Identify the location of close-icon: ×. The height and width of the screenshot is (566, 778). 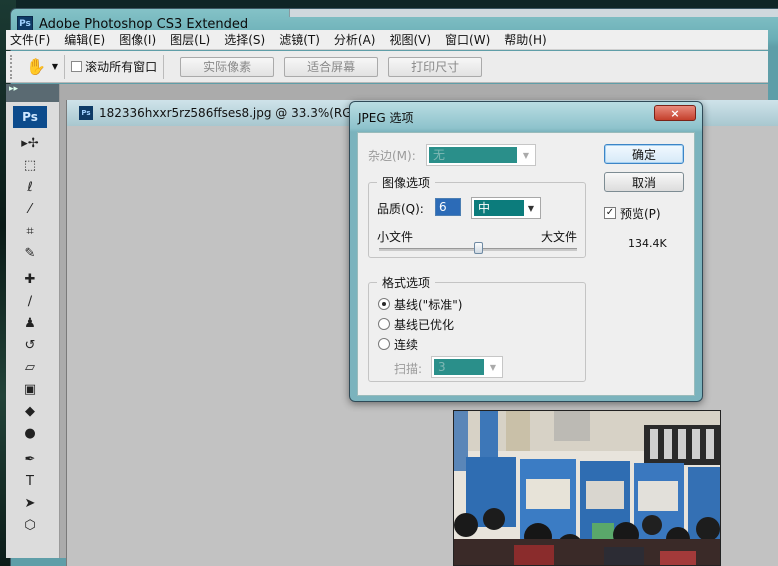
(675, 113).